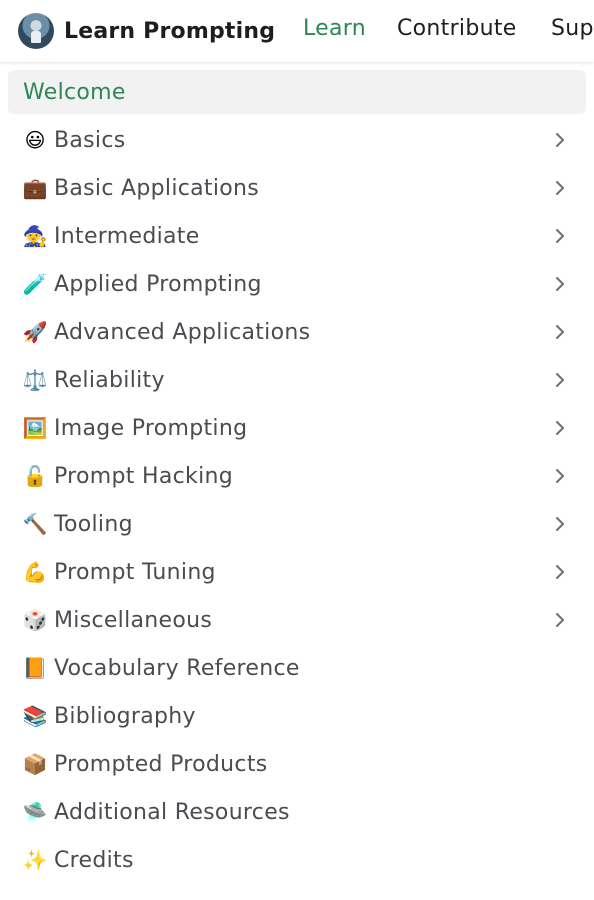  Describe the element at coordinates (158, 284) in the screenshot. I see `sidebar-item-label: Applied Prompting` at that location.